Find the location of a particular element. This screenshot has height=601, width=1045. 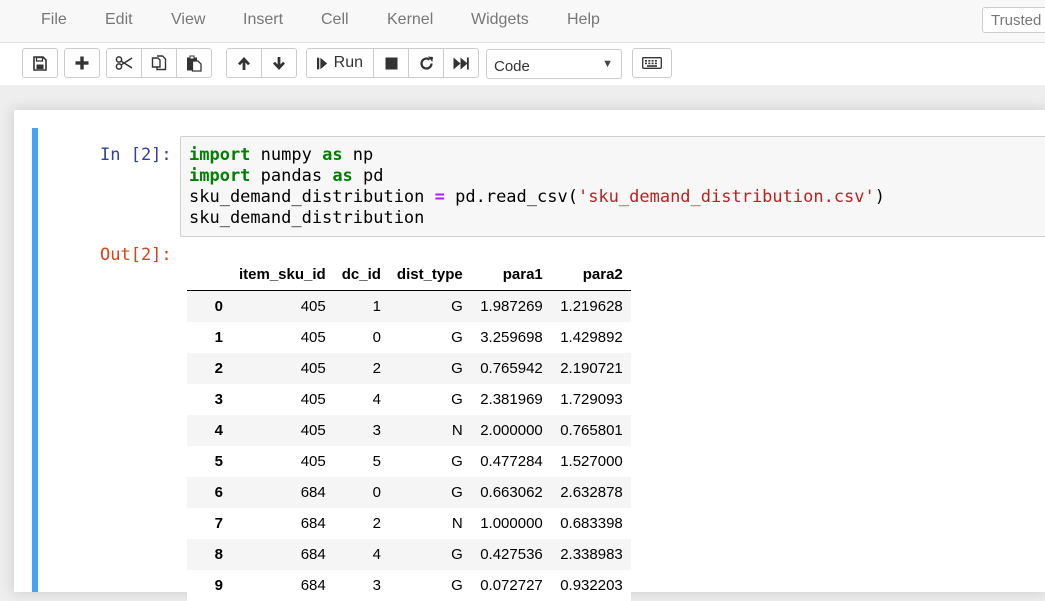

table-row: 04051G1.9872691.219628 is located at coordinates (409, 307).